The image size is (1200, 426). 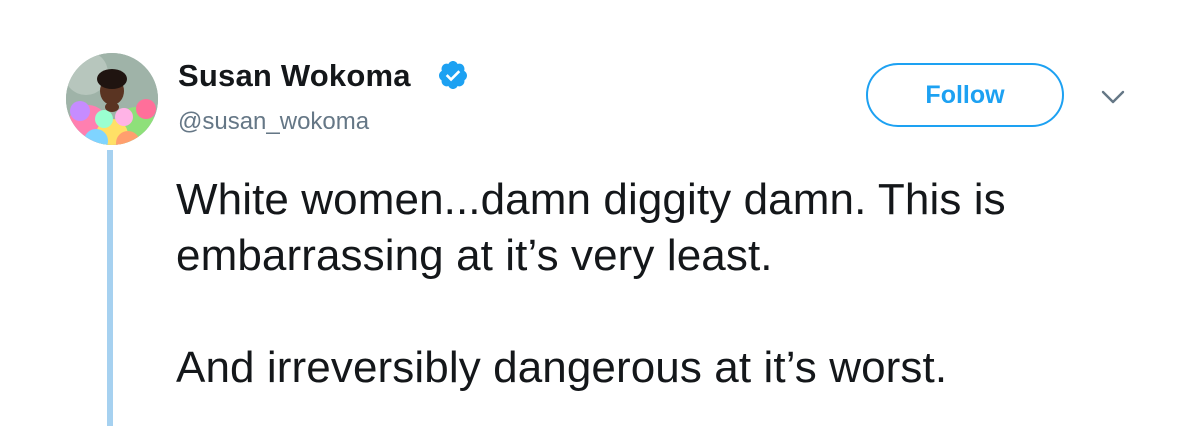 I want to click on author-display-name: Susan Wokoma, so click(x=294, y=76).